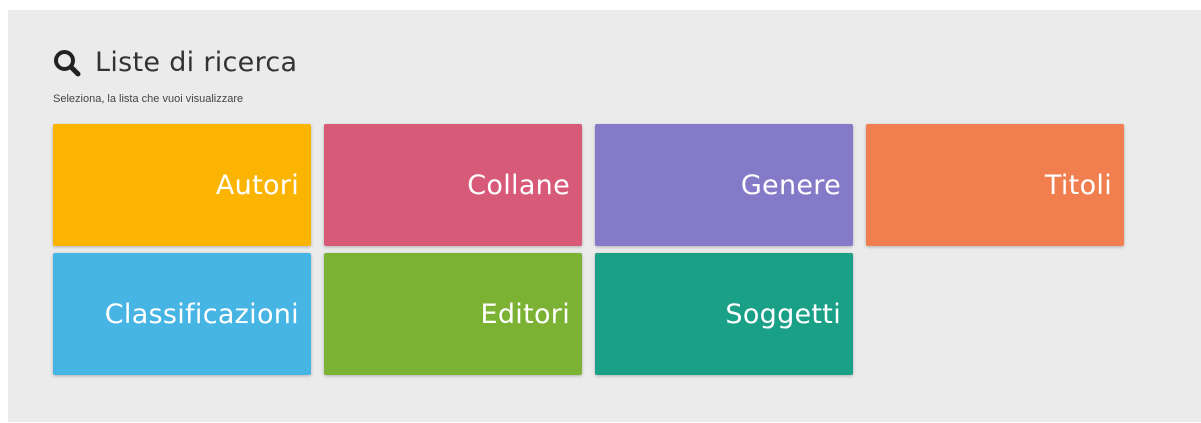  I want to click on tile-label: Classificazioni, so click(201, 314).